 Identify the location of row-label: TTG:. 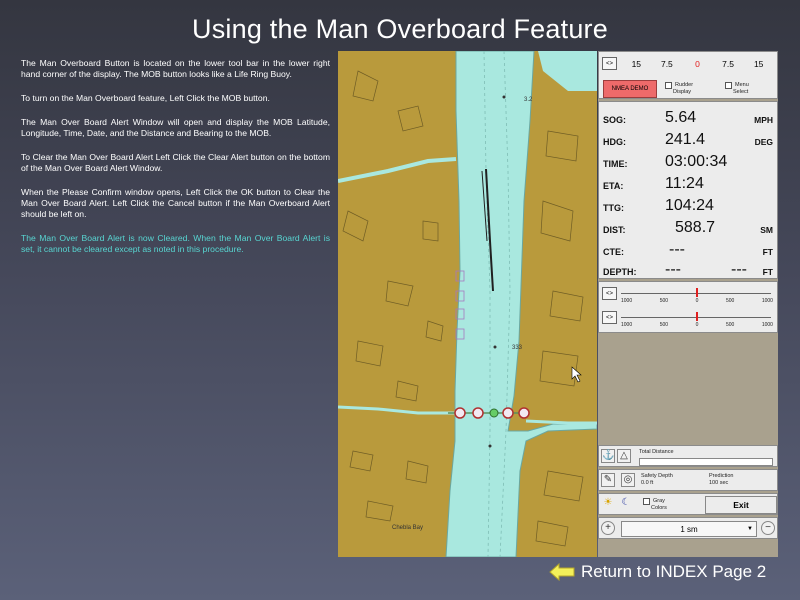
(613, 208).